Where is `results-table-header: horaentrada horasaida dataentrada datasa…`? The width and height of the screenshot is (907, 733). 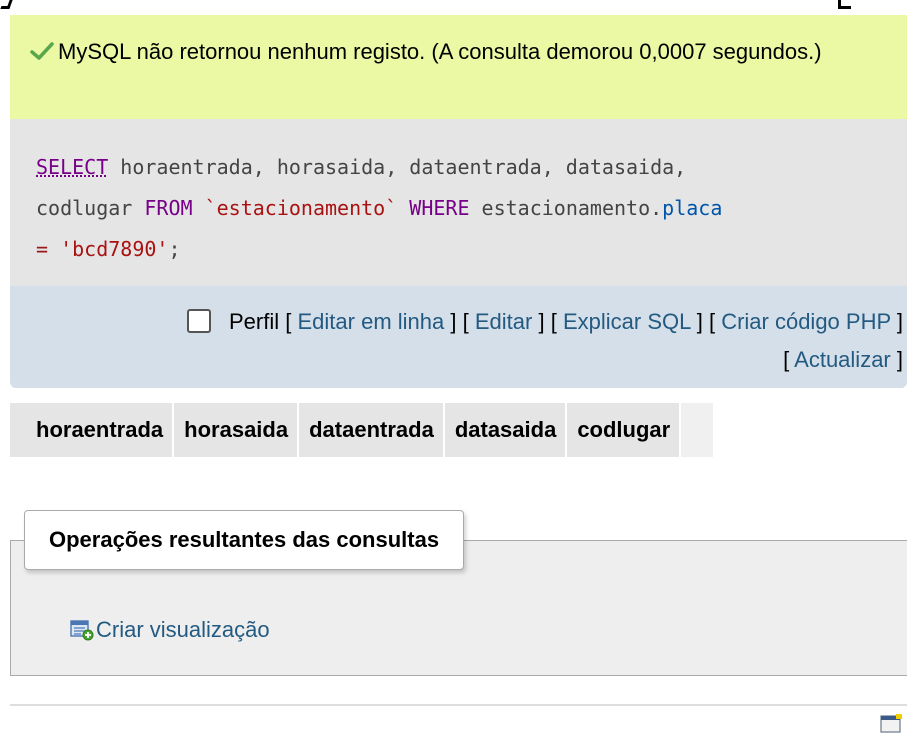 results-table-header: horaentrada horasaida dataentrada datasa… is located at coordinates (362, 430).